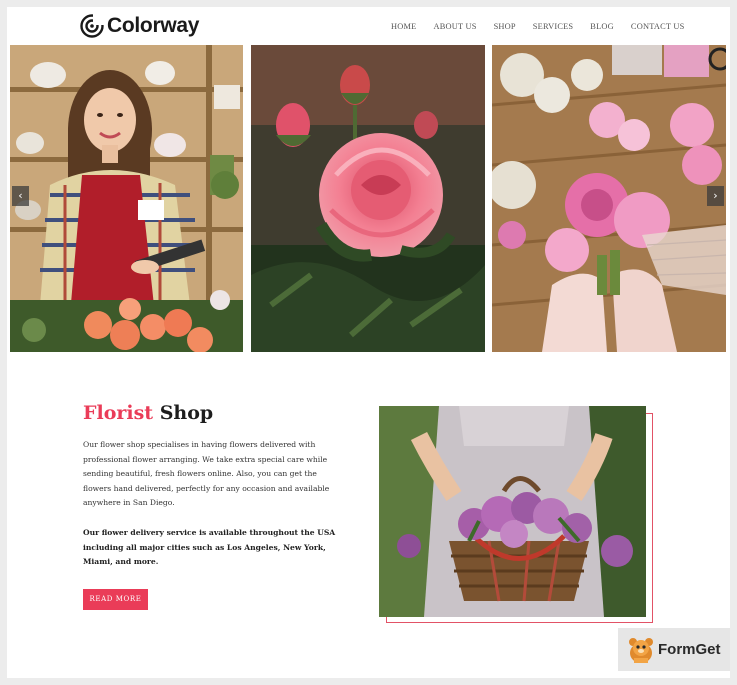  I want to click on nav-home: HOME, so click(403, 26).